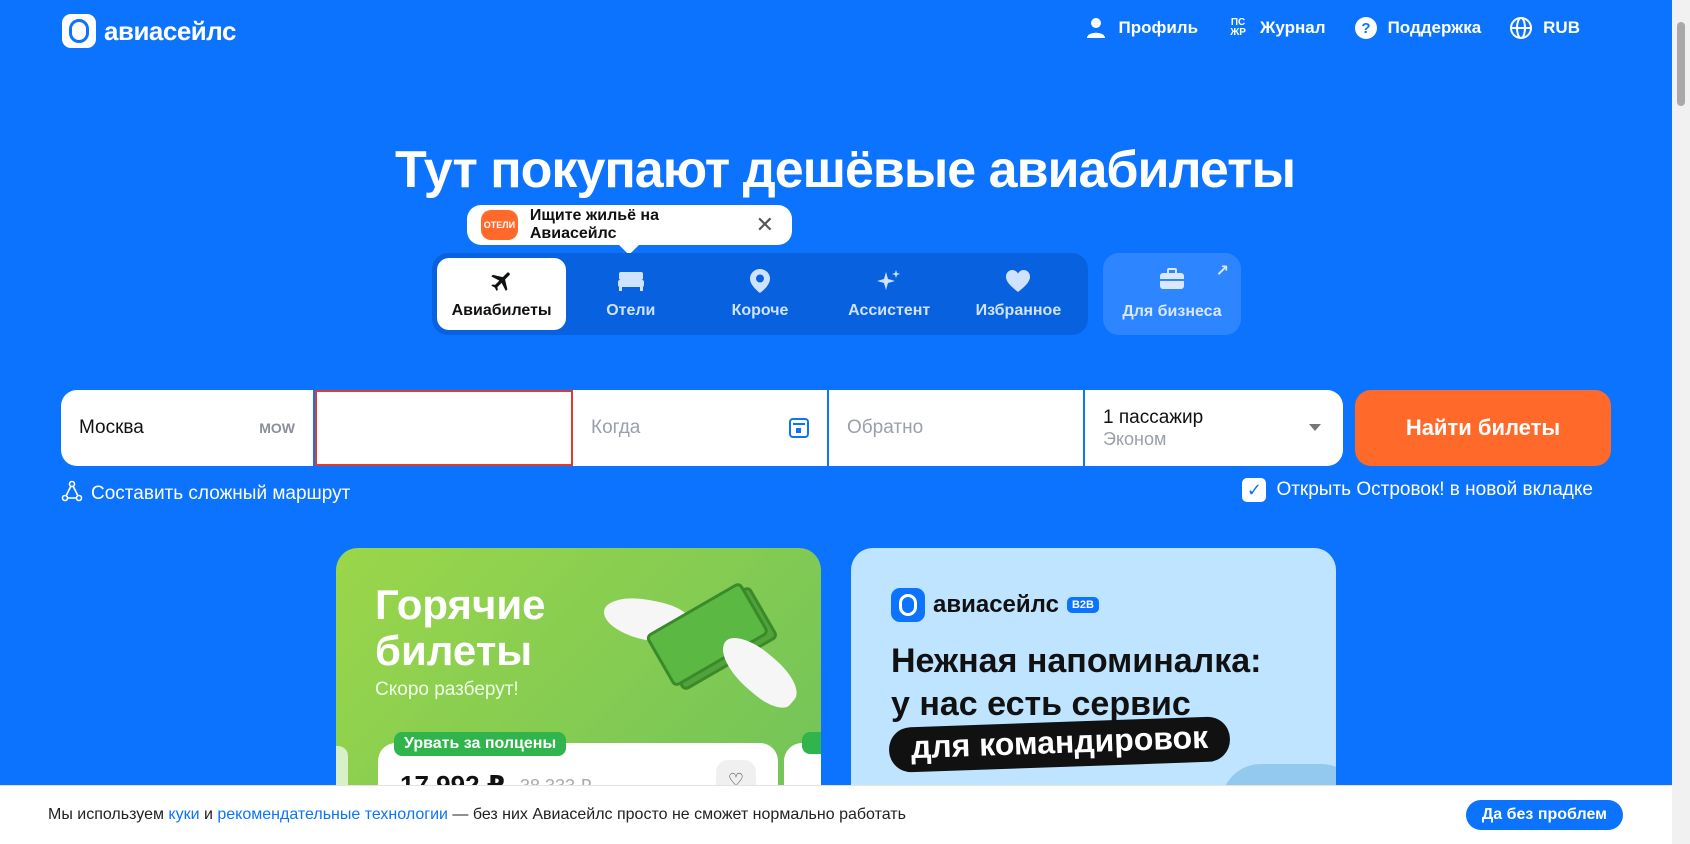 This screenshot has width=1690, height=844. What do you see at coordinates (1222, 271) in the screenshot?
I see `external-link-icon: ↗` at bounding box center [1222, 271].